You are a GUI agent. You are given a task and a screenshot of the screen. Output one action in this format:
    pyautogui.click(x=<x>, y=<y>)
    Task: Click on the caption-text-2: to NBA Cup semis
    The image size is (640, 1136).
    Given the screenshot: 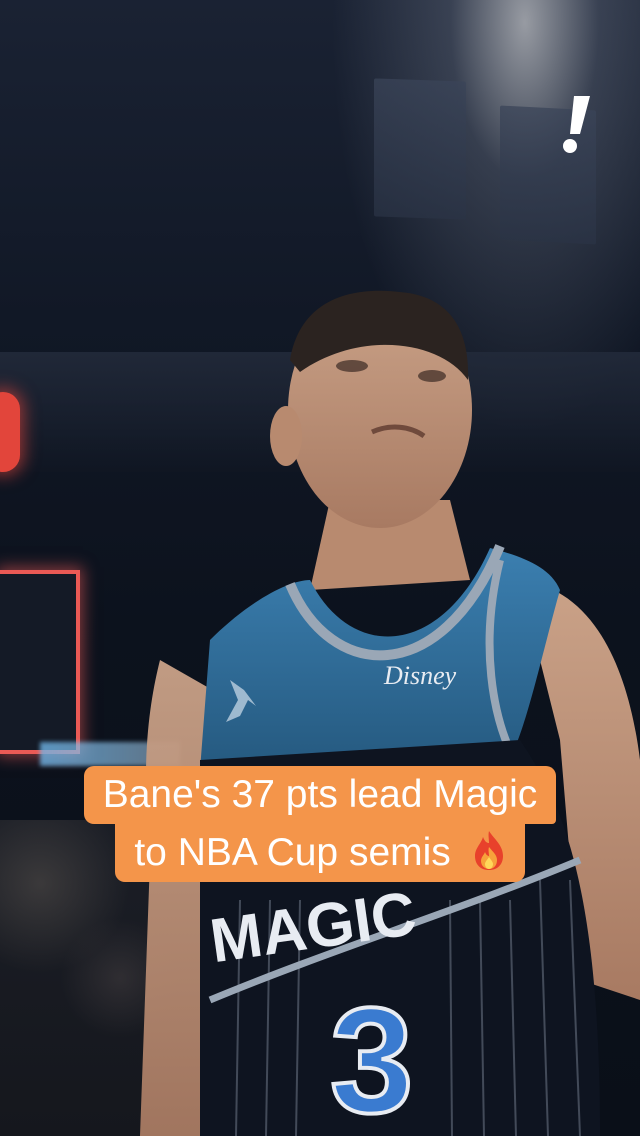 What is the action you would take?
    pyautogui.click(x=292, y=852)
    